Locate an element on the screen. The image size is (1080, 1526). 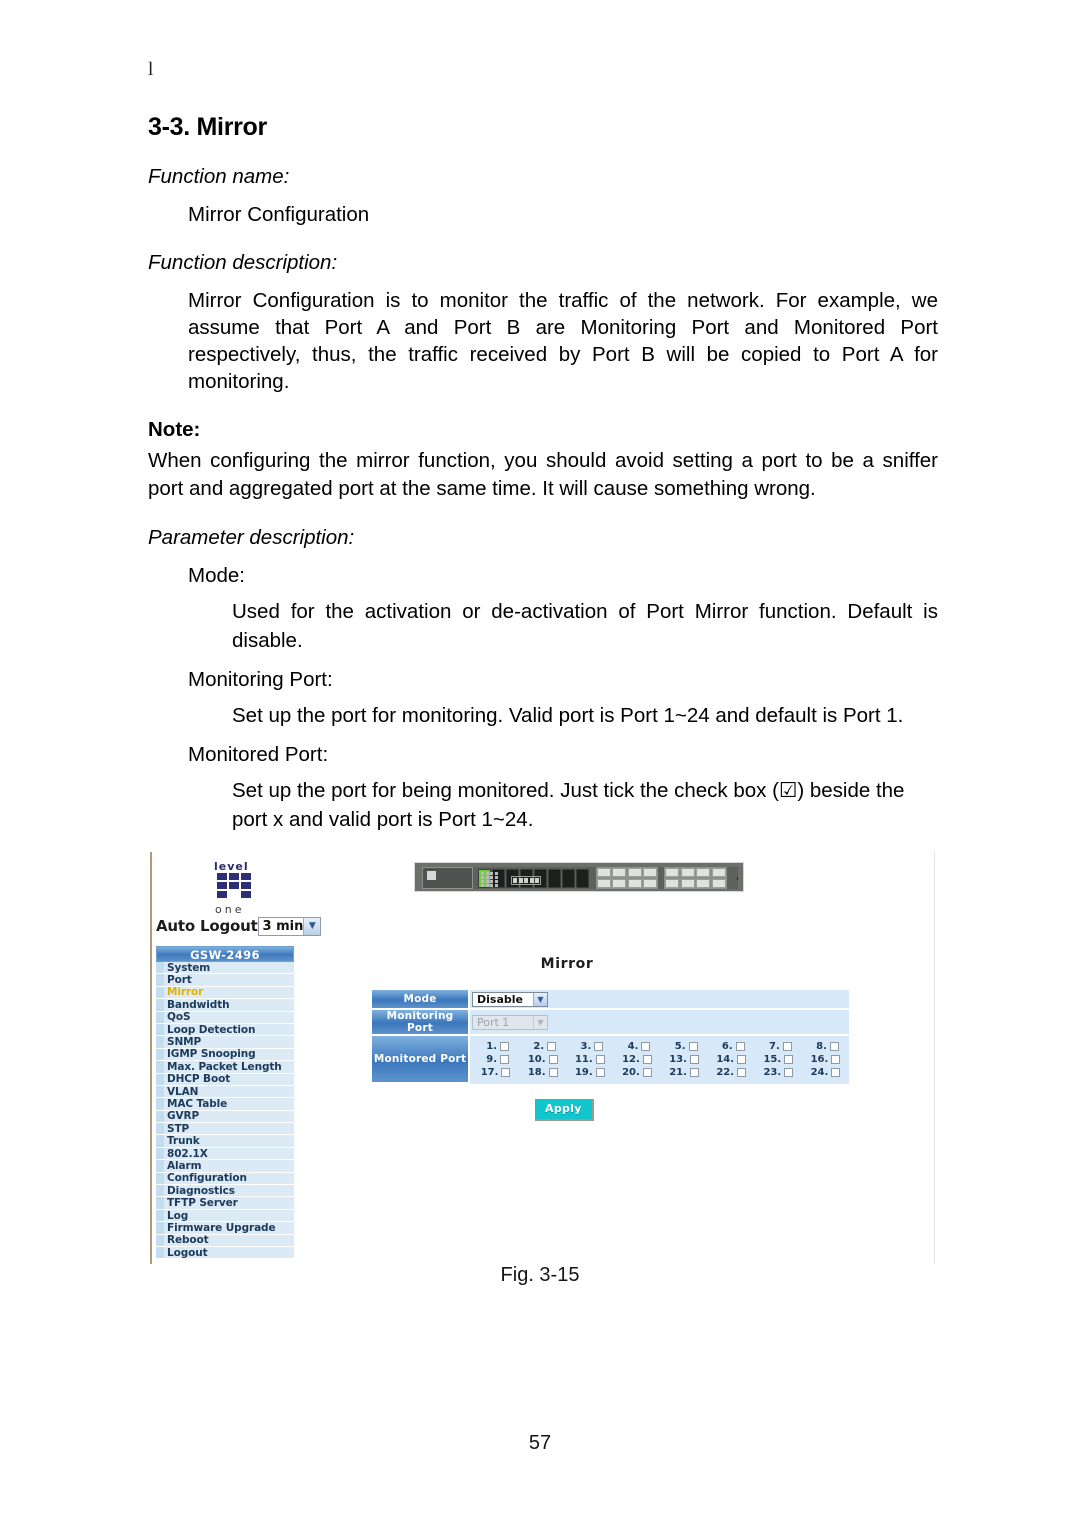
sidebar-item-loop-detection: Loop Detection is located at coordinates (225, 1030).